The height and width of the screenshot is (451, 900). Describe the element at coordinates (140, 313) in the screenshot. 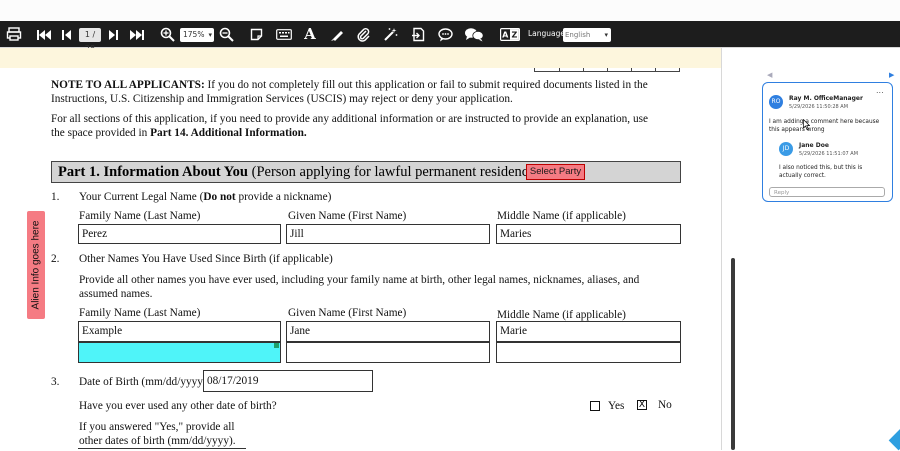

I see `other-family-name-label: Family Name (Last Name)` at that location.